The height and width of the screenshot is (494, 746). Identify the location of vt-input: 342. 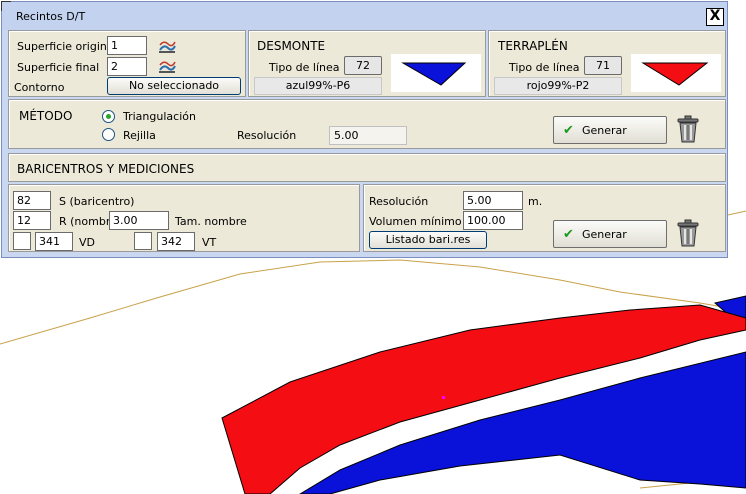
(176, 241).